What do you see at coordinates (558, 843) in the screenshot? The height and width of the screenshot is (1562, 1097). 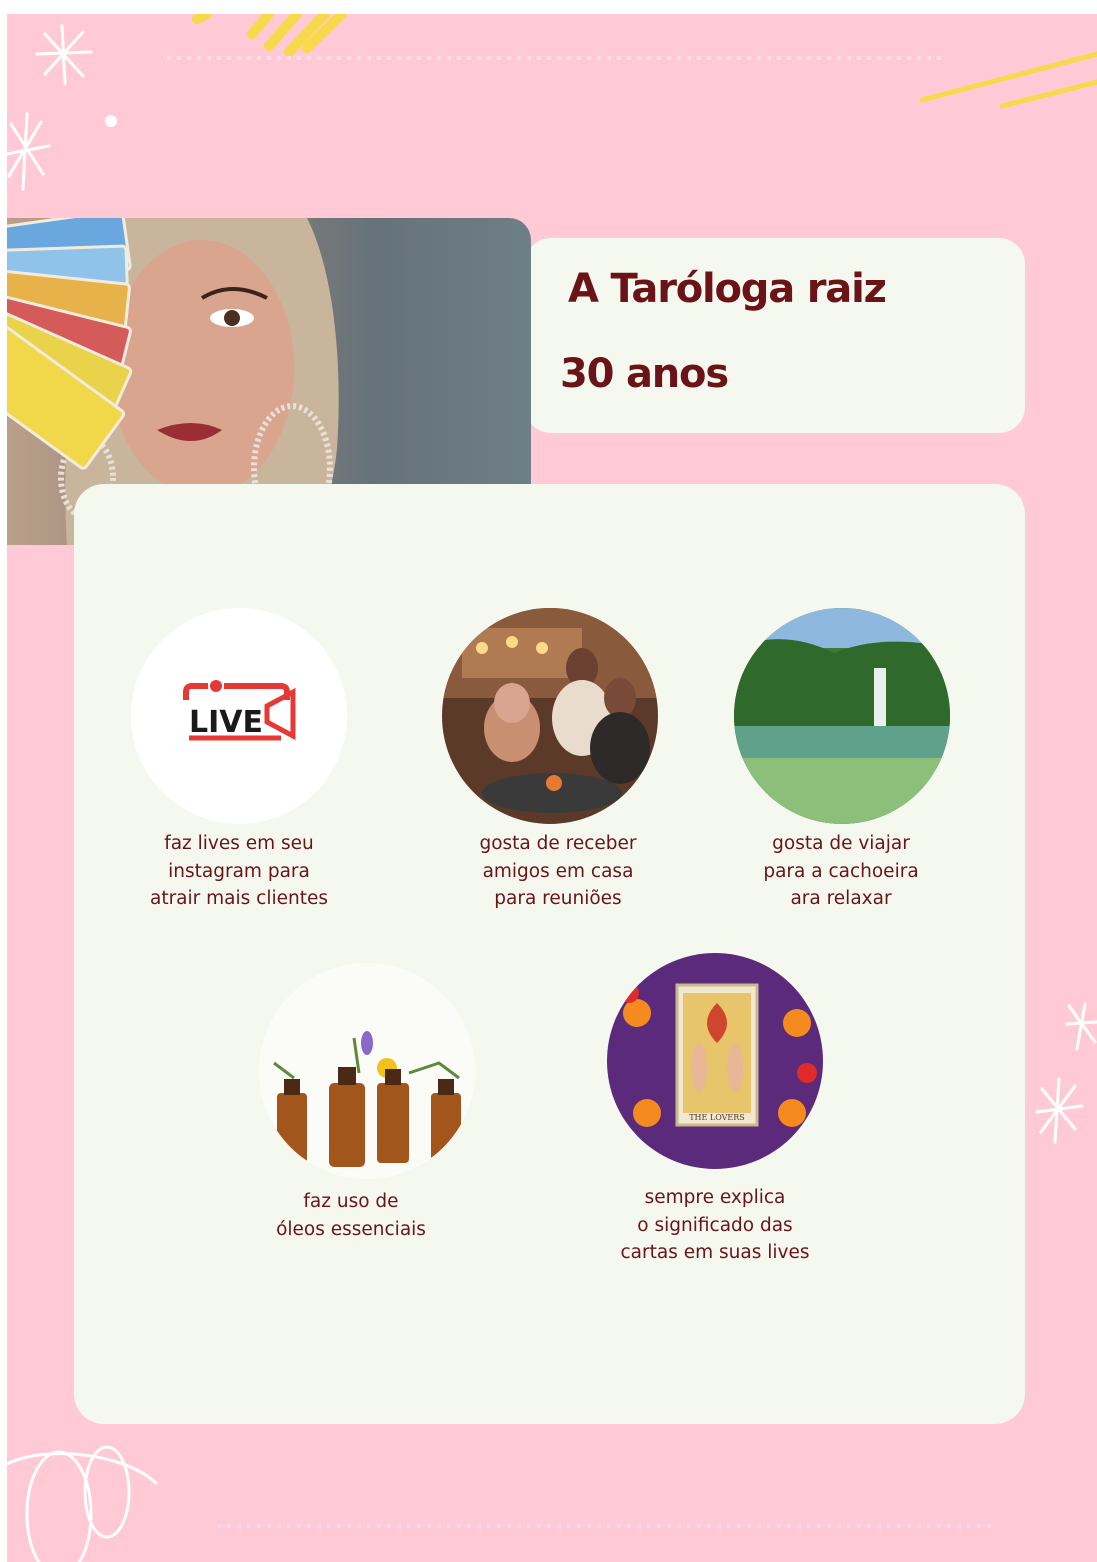 I see `caption-line: gosta de receber` at bounding box center [558, 843].